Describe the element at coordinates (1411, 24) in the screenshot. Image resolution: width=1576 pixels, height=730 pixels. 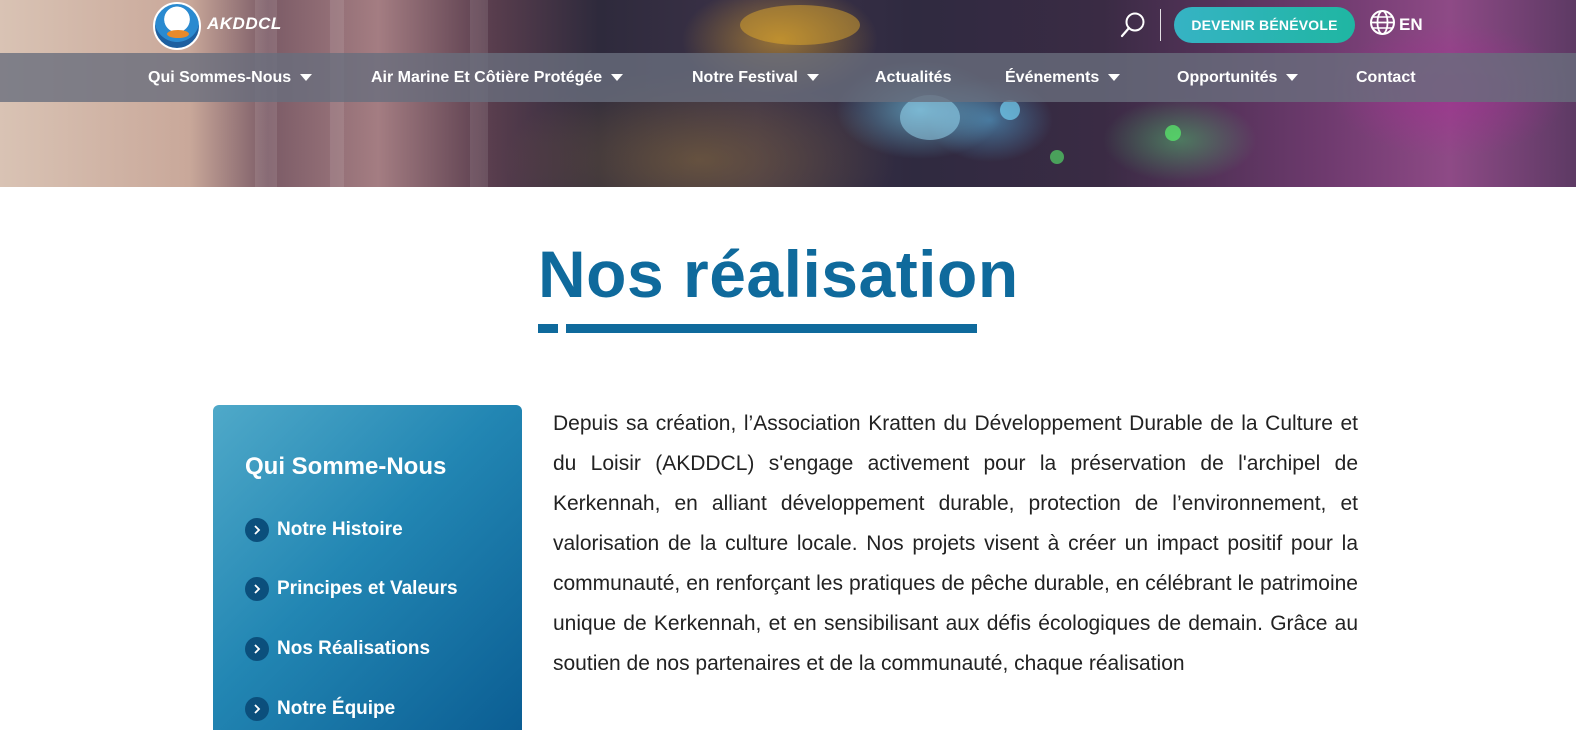
I see `language-label: EN` at that location.